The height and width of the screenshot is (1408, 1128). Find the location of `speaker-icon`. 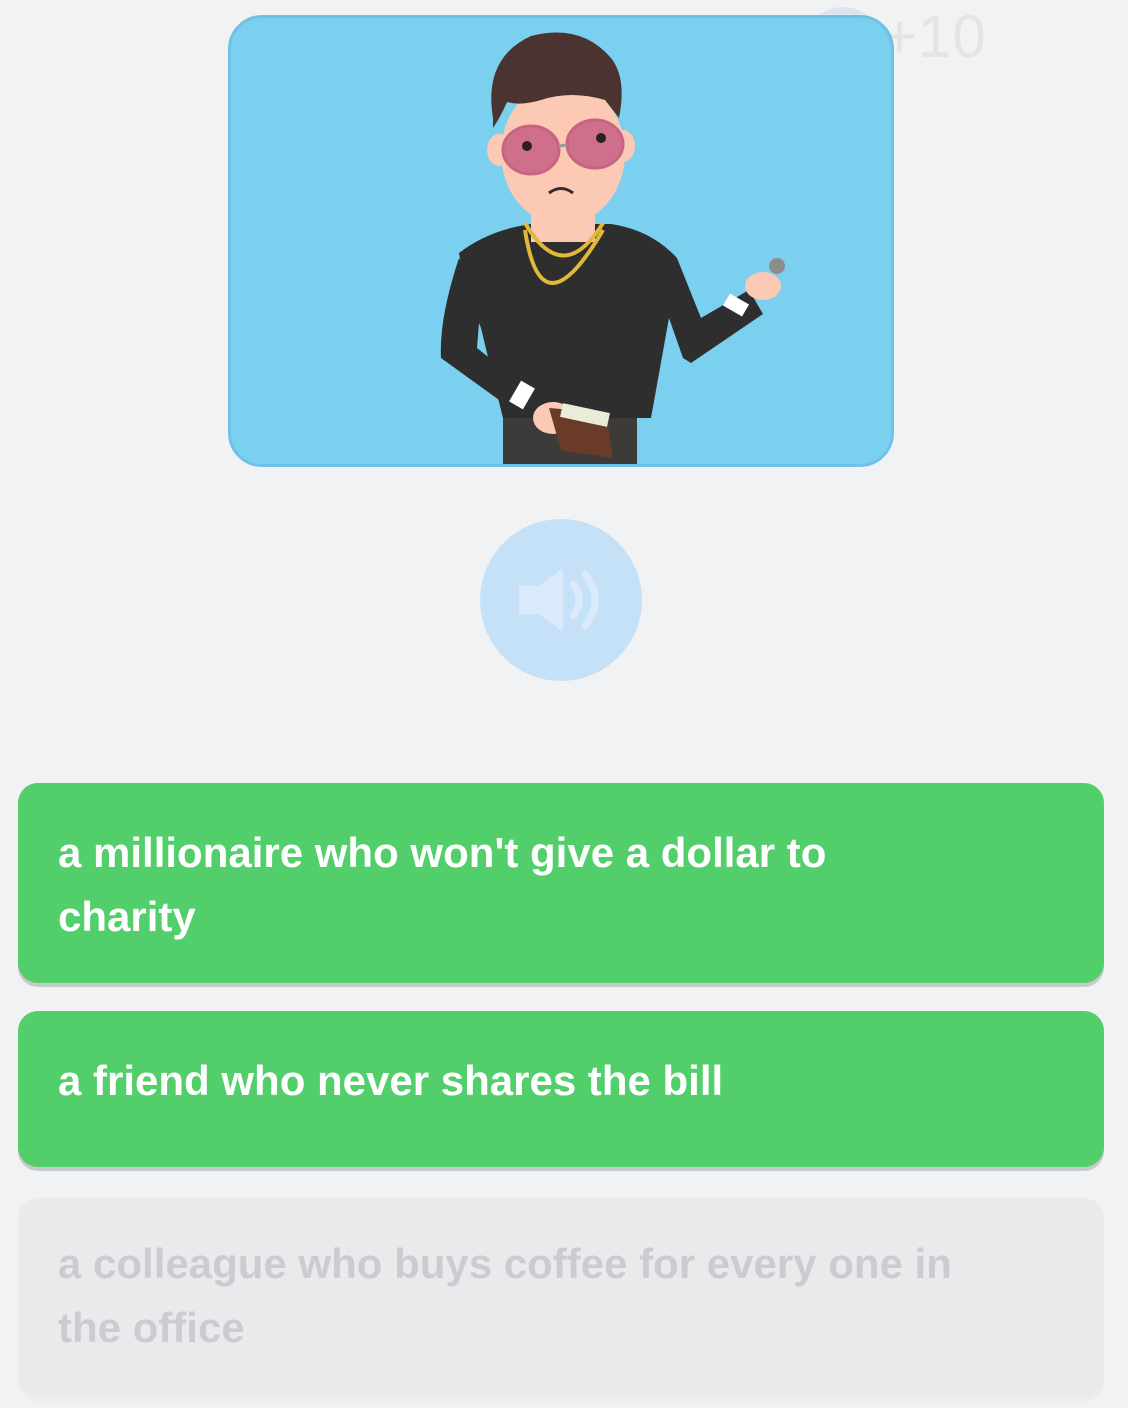

speaker-icon is located at coordinates (559, 600).